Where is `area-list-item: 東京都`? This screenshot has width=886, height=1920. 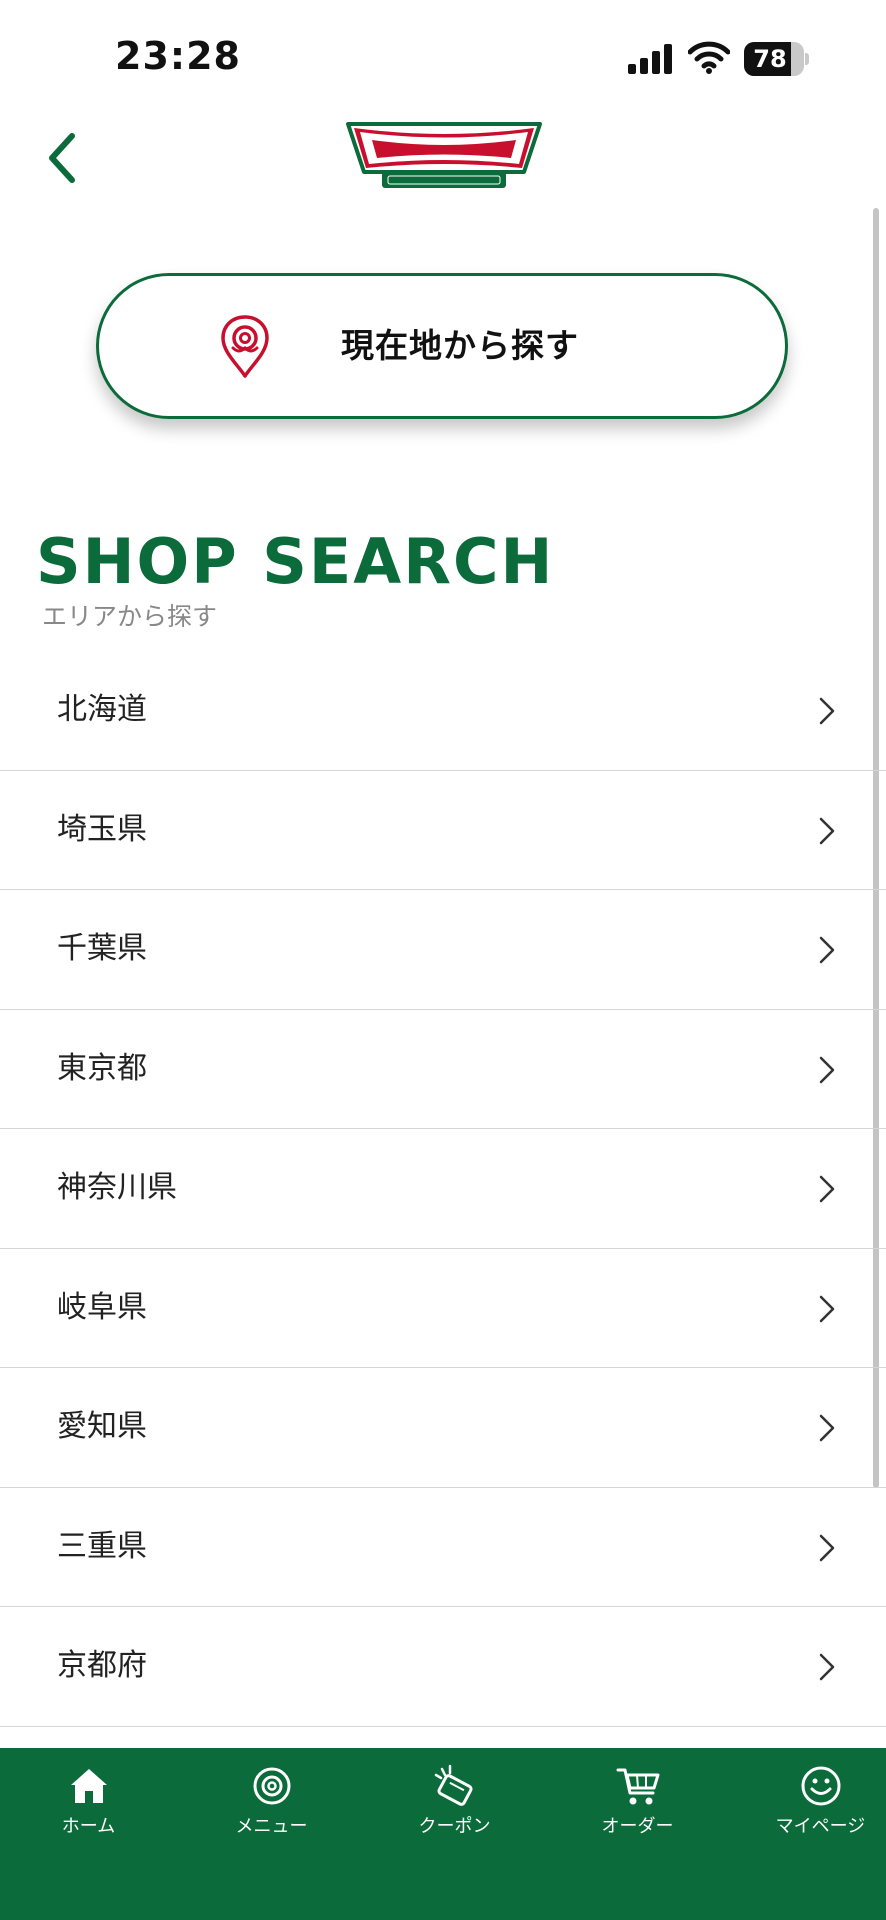
area-list-item: 東京都 is located at coordinates (443, 1069).